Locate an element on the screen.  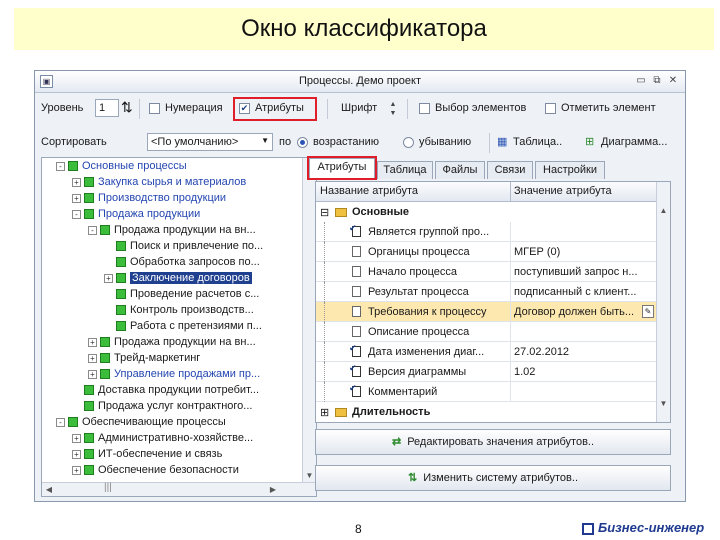
minimize-icon: ▭ is located at coordinates (641, 81).